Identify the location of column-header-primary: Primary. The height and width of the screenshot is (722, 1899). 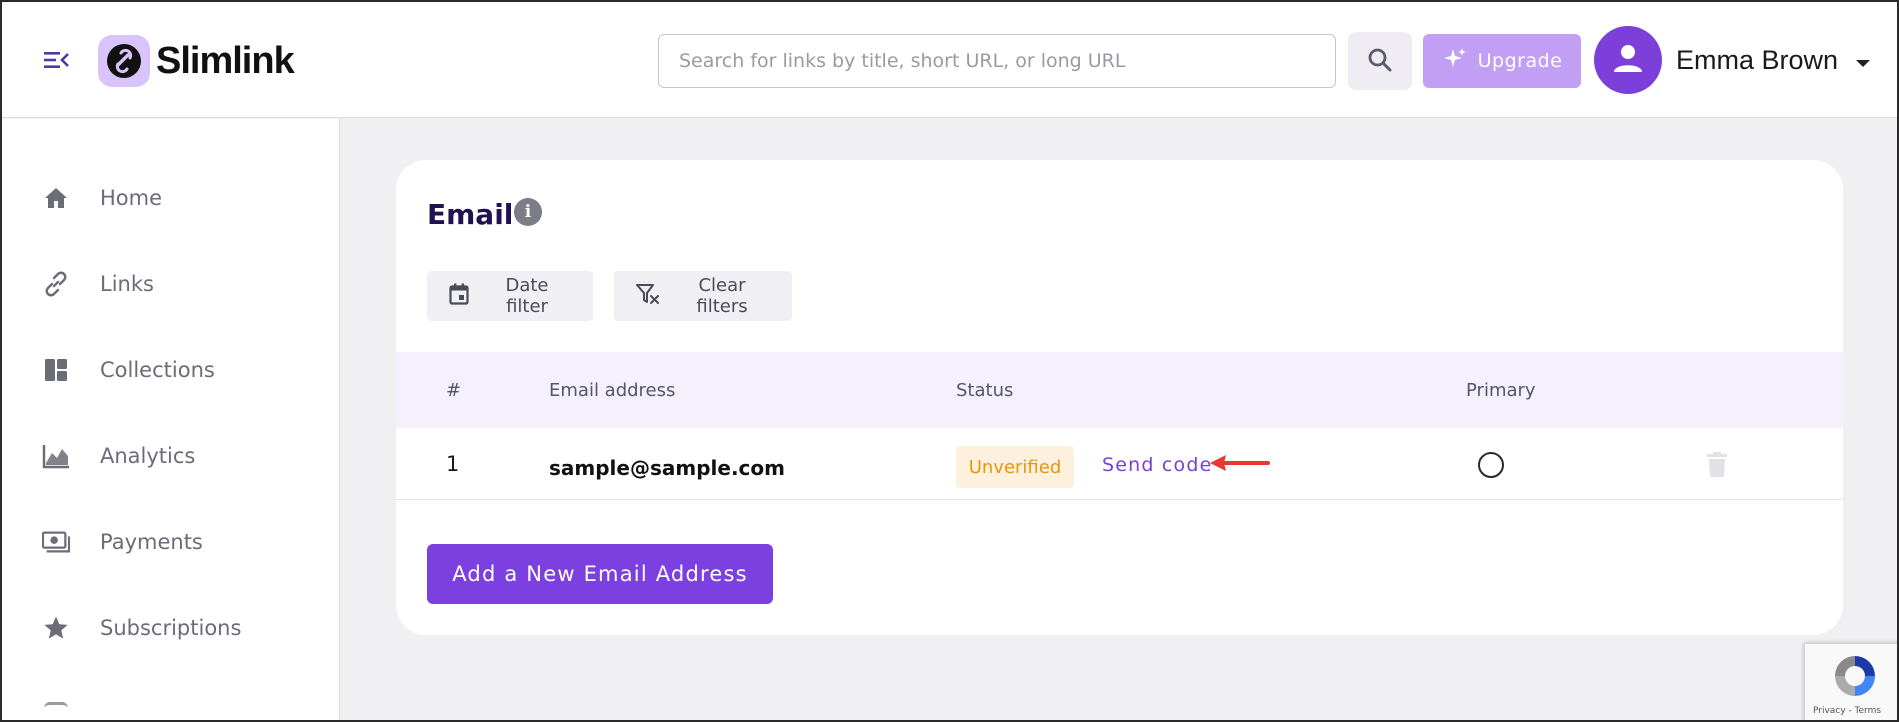
(1501, 390).